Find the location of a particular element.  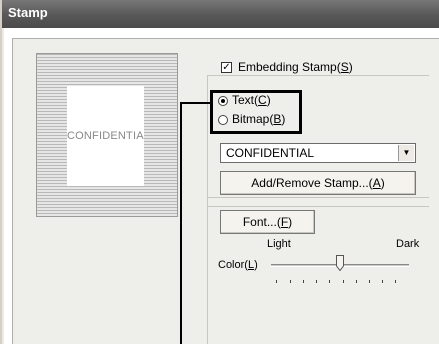

check-icon: ✓ is located at coordinates (226, 67).